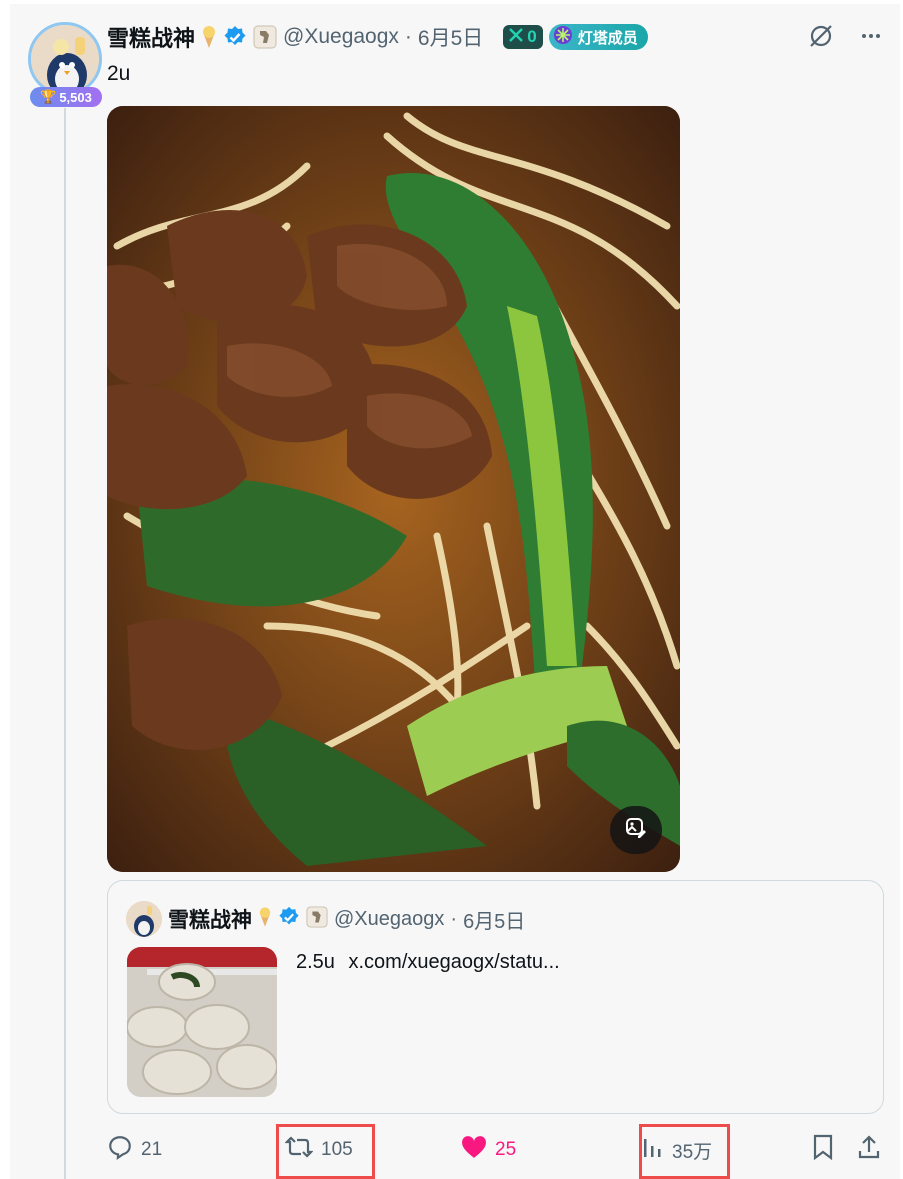 The image size is (903, 1179). I want to click on quoted-tweet-header: 雪糕战神 @Xuegaogx · 6月5日, so click(325, 919).